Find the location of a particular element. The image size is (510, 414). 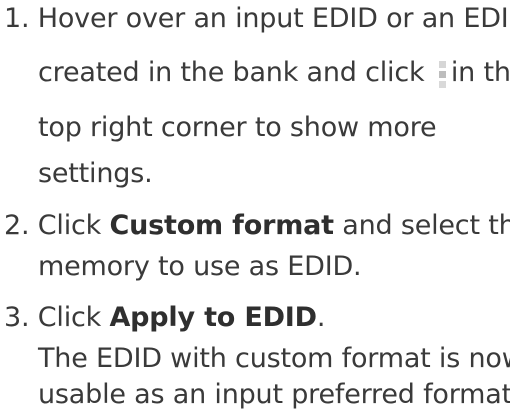

step-1-line-2: created in the bank and click in the is located at coordinates (274, 73).